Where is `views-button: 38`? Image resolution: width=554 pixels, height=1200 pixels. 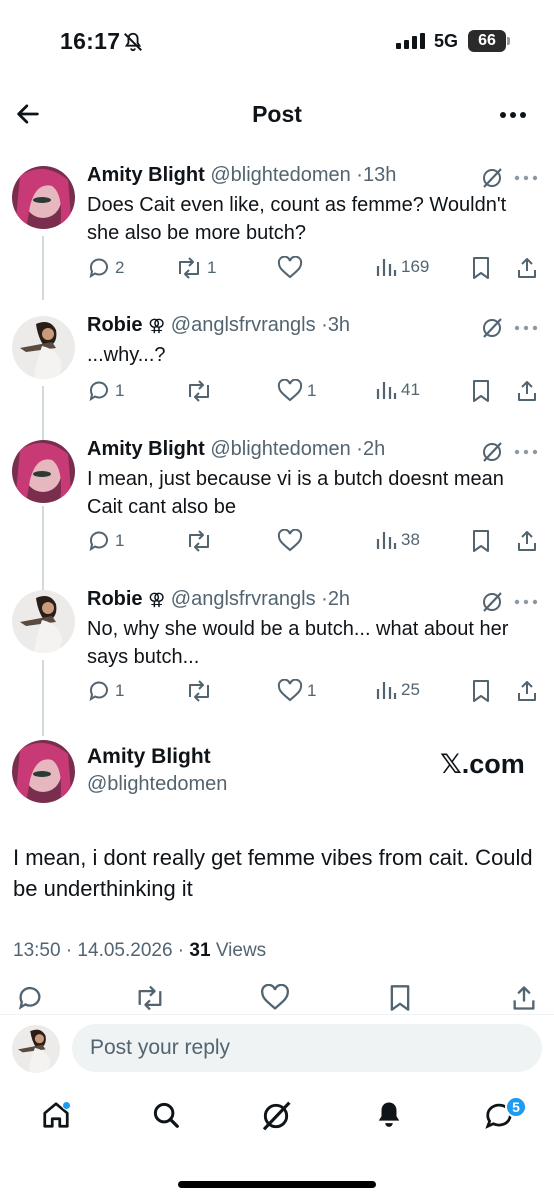
views-button: 38 is located at coordinates (397, 540).